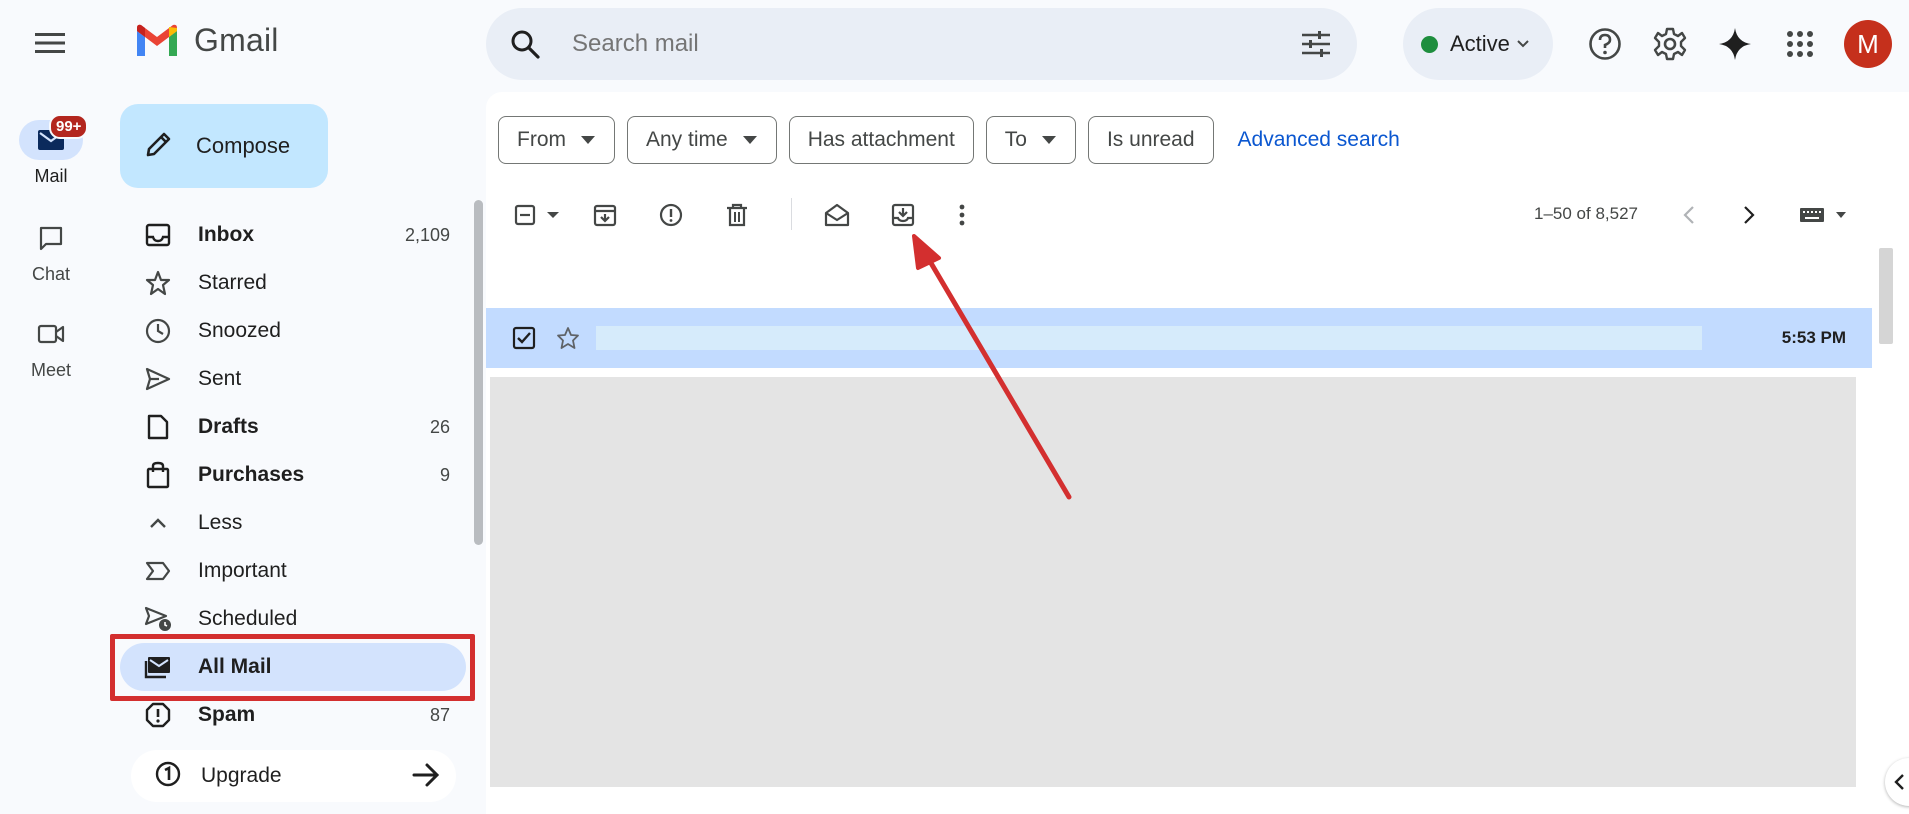 This screenshot has height=814, width=1909. Describe the element at coordinates (293, 283) in the screenshot. I see `nav-item-starred: Starred` at that location.